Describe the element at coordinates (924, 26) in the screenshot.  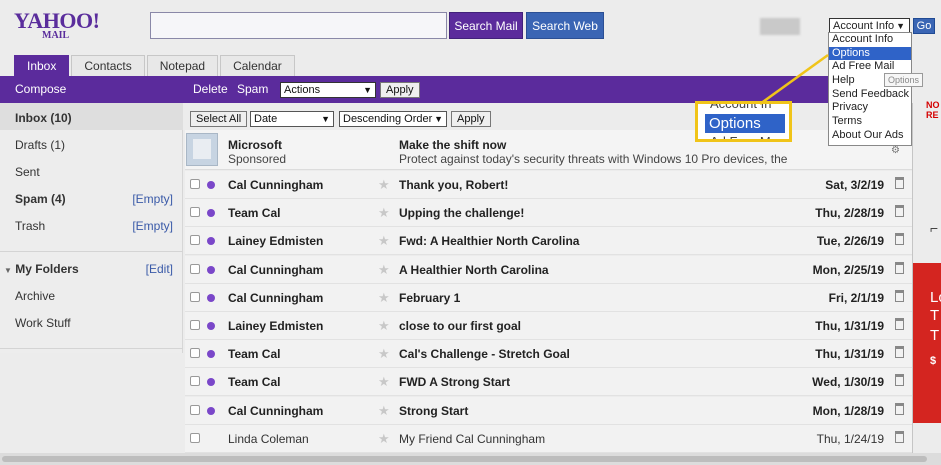
I see `go-button: Go` at that location.